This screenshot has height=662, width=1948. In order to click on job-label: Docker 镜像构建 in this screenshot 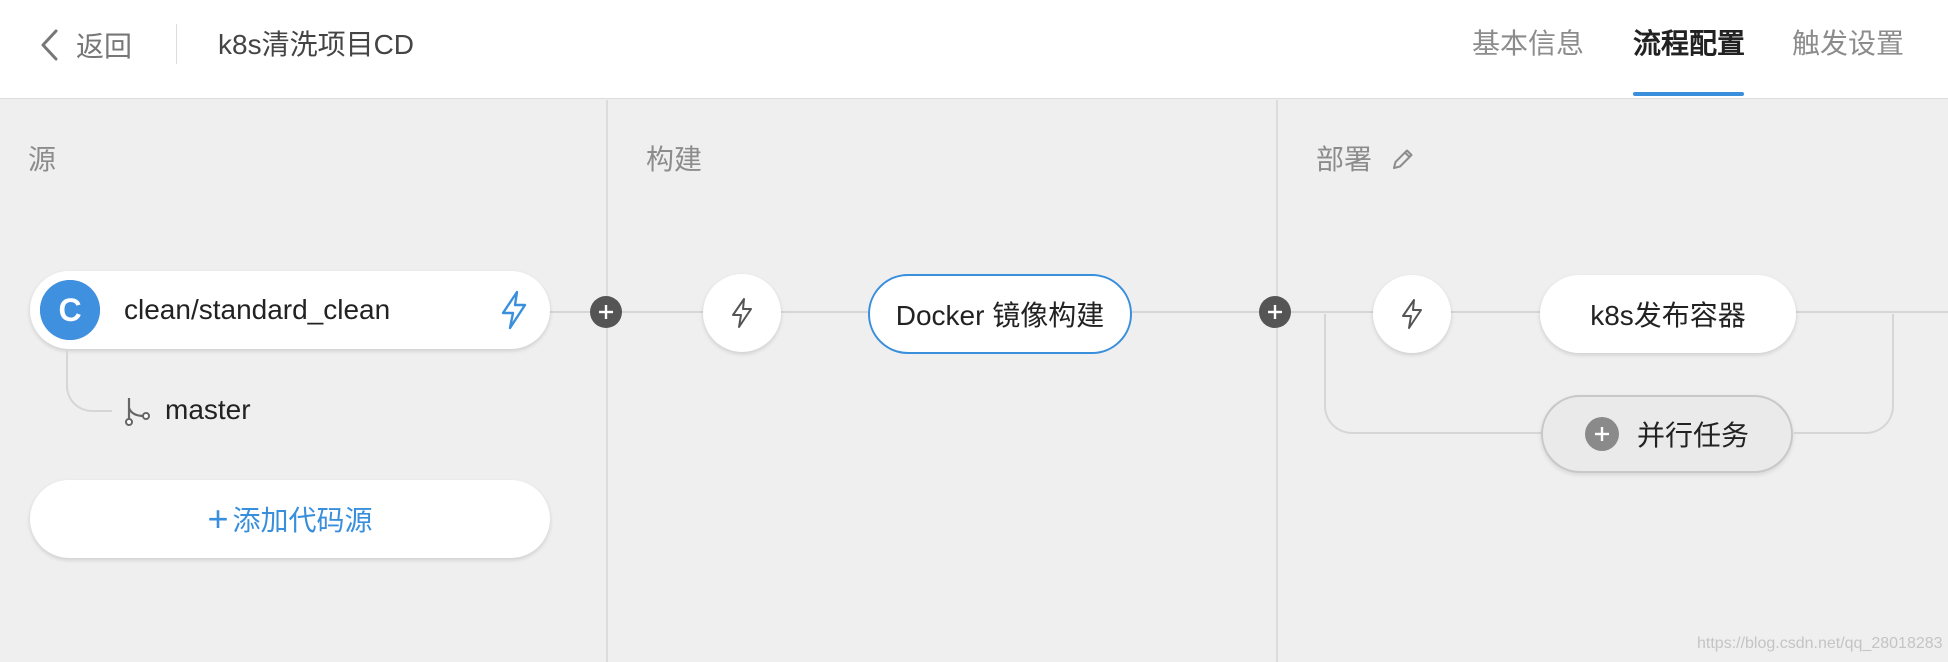, I will do `click(1000, 315)`.